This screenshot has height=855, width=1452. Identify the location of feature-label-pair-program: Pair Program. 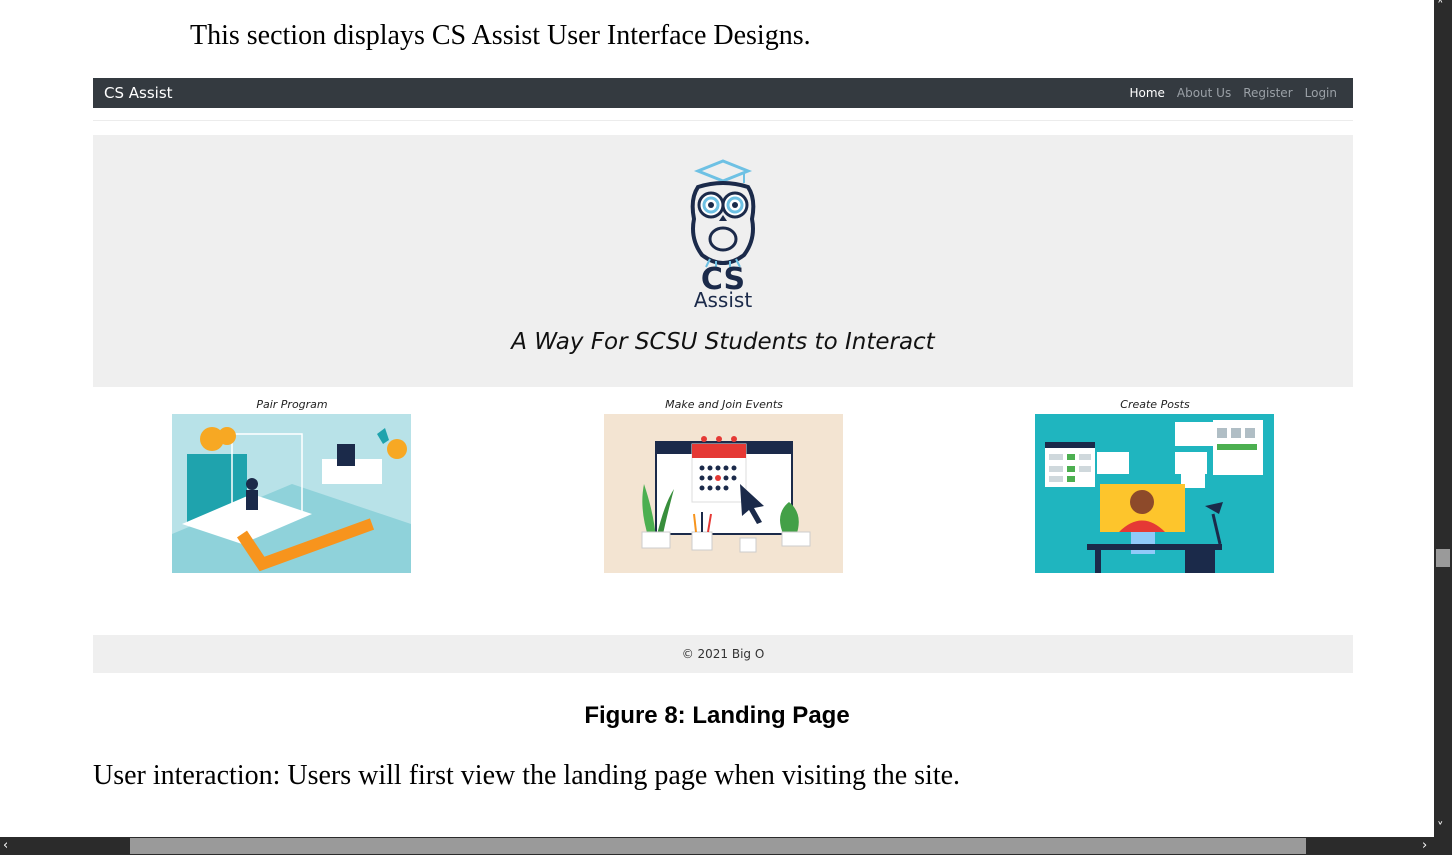
(292, 404).